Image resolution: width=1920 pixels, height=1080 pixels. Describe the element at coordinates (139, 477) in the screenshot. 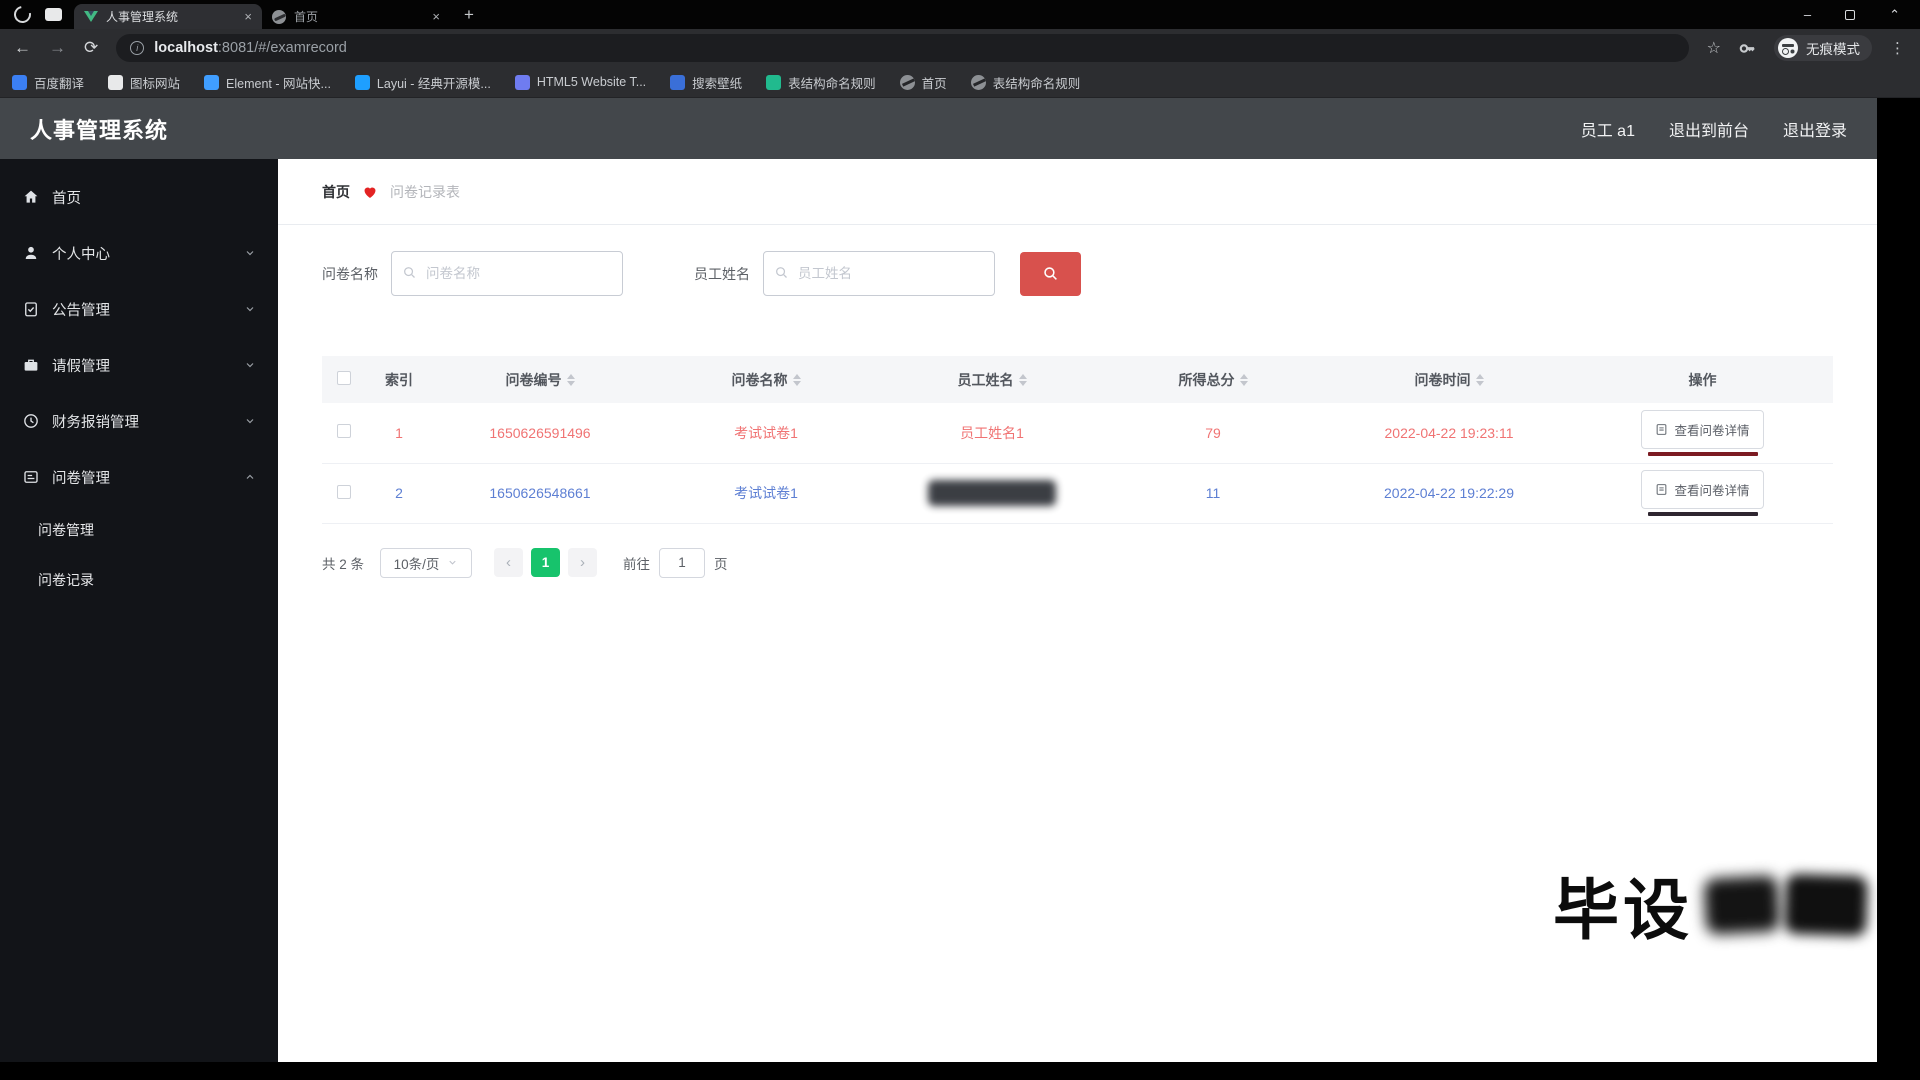

I see `sidebar-item-questionnaire-management: 问卷管理` at that location.